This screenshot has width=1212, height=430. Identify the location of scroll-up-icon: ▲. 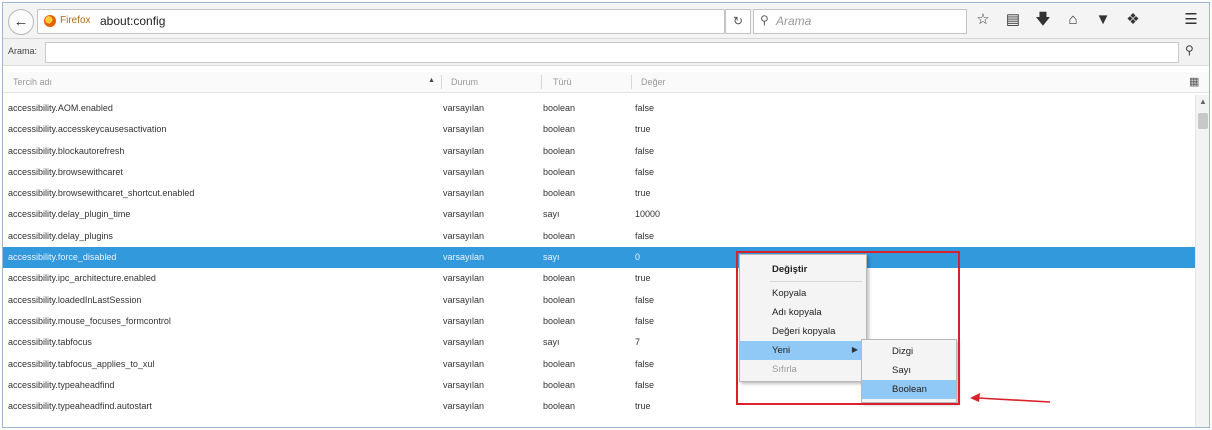
(1203, 101).